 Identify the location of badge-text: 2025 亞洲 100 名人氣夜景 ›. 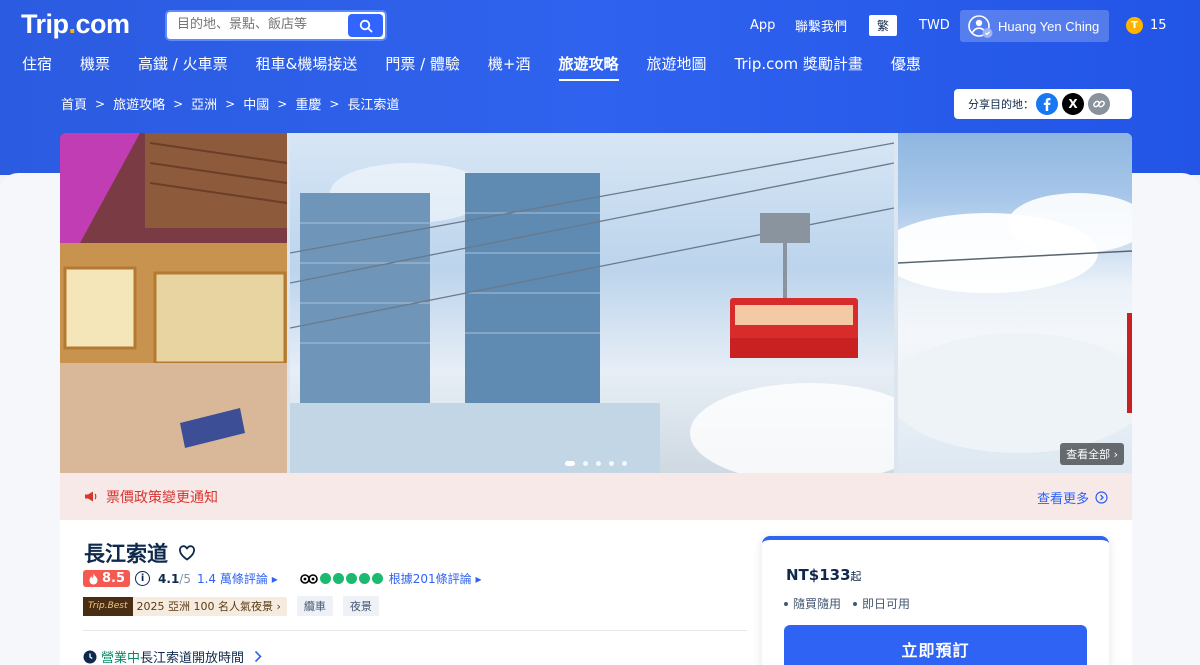
(208, 606).